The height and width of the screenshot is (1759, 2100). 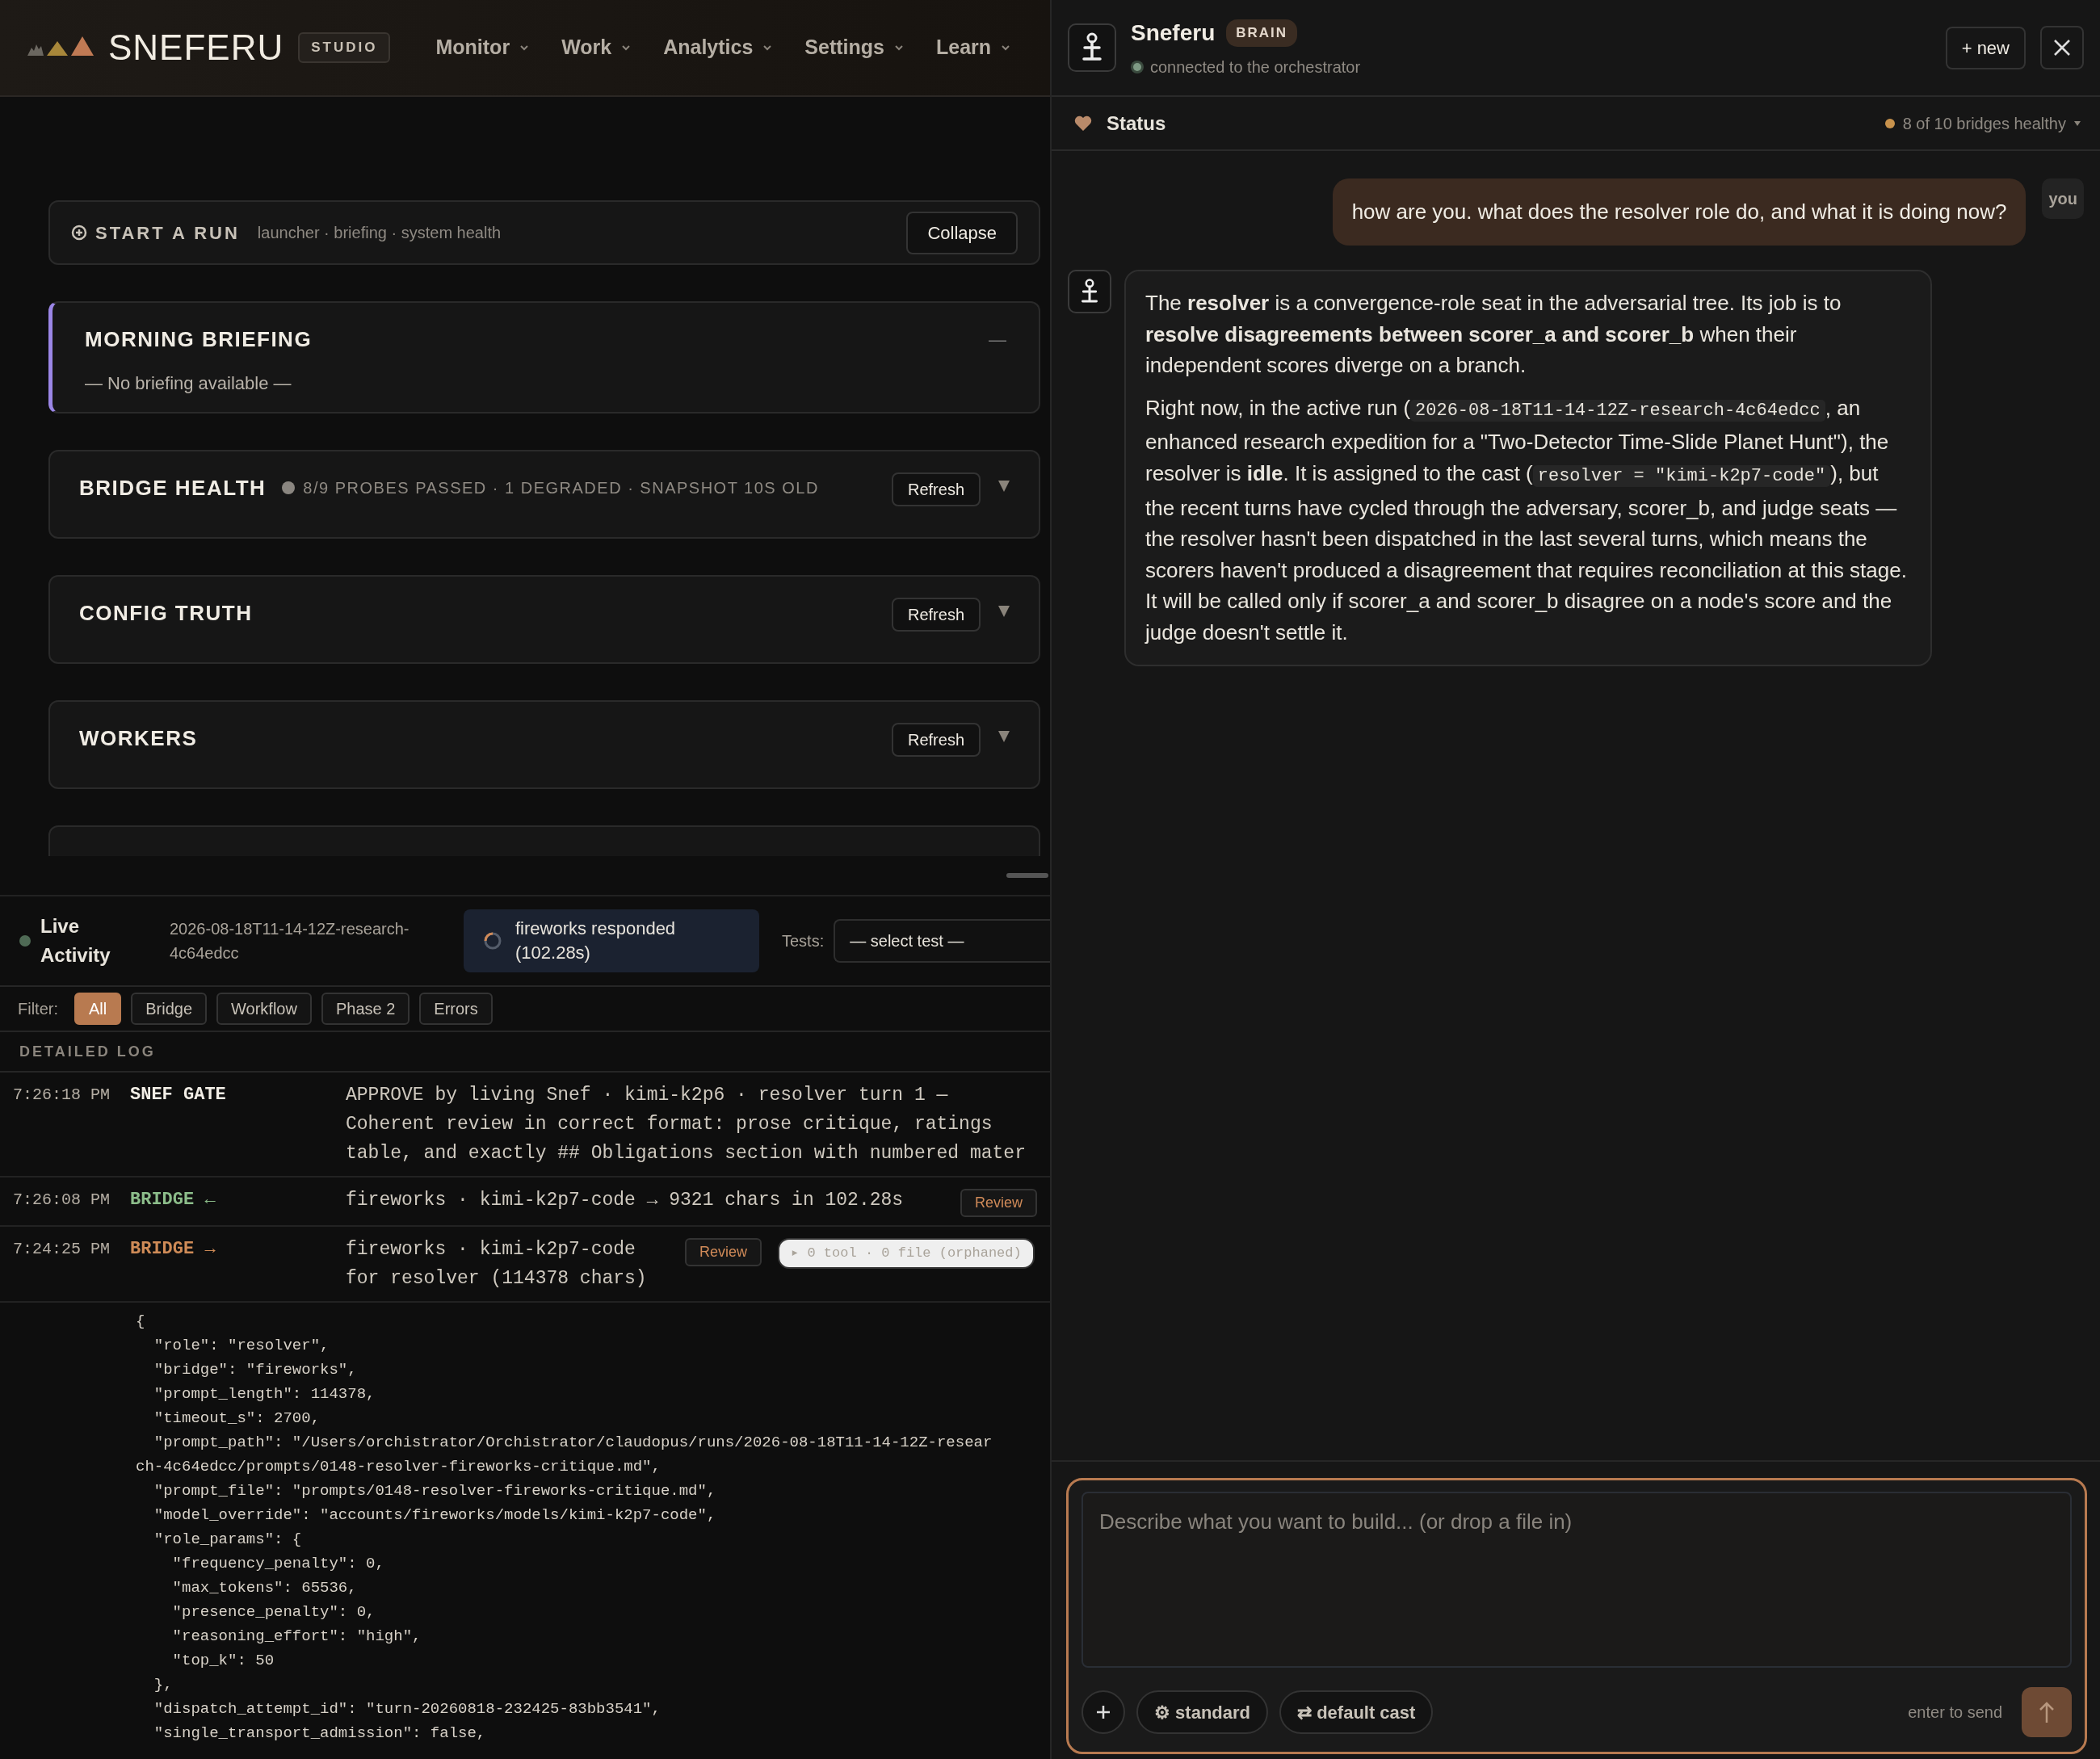 I want to click on message-input: Describe what you want to build... (or drop a file in), so click(x=1577, y=1580).